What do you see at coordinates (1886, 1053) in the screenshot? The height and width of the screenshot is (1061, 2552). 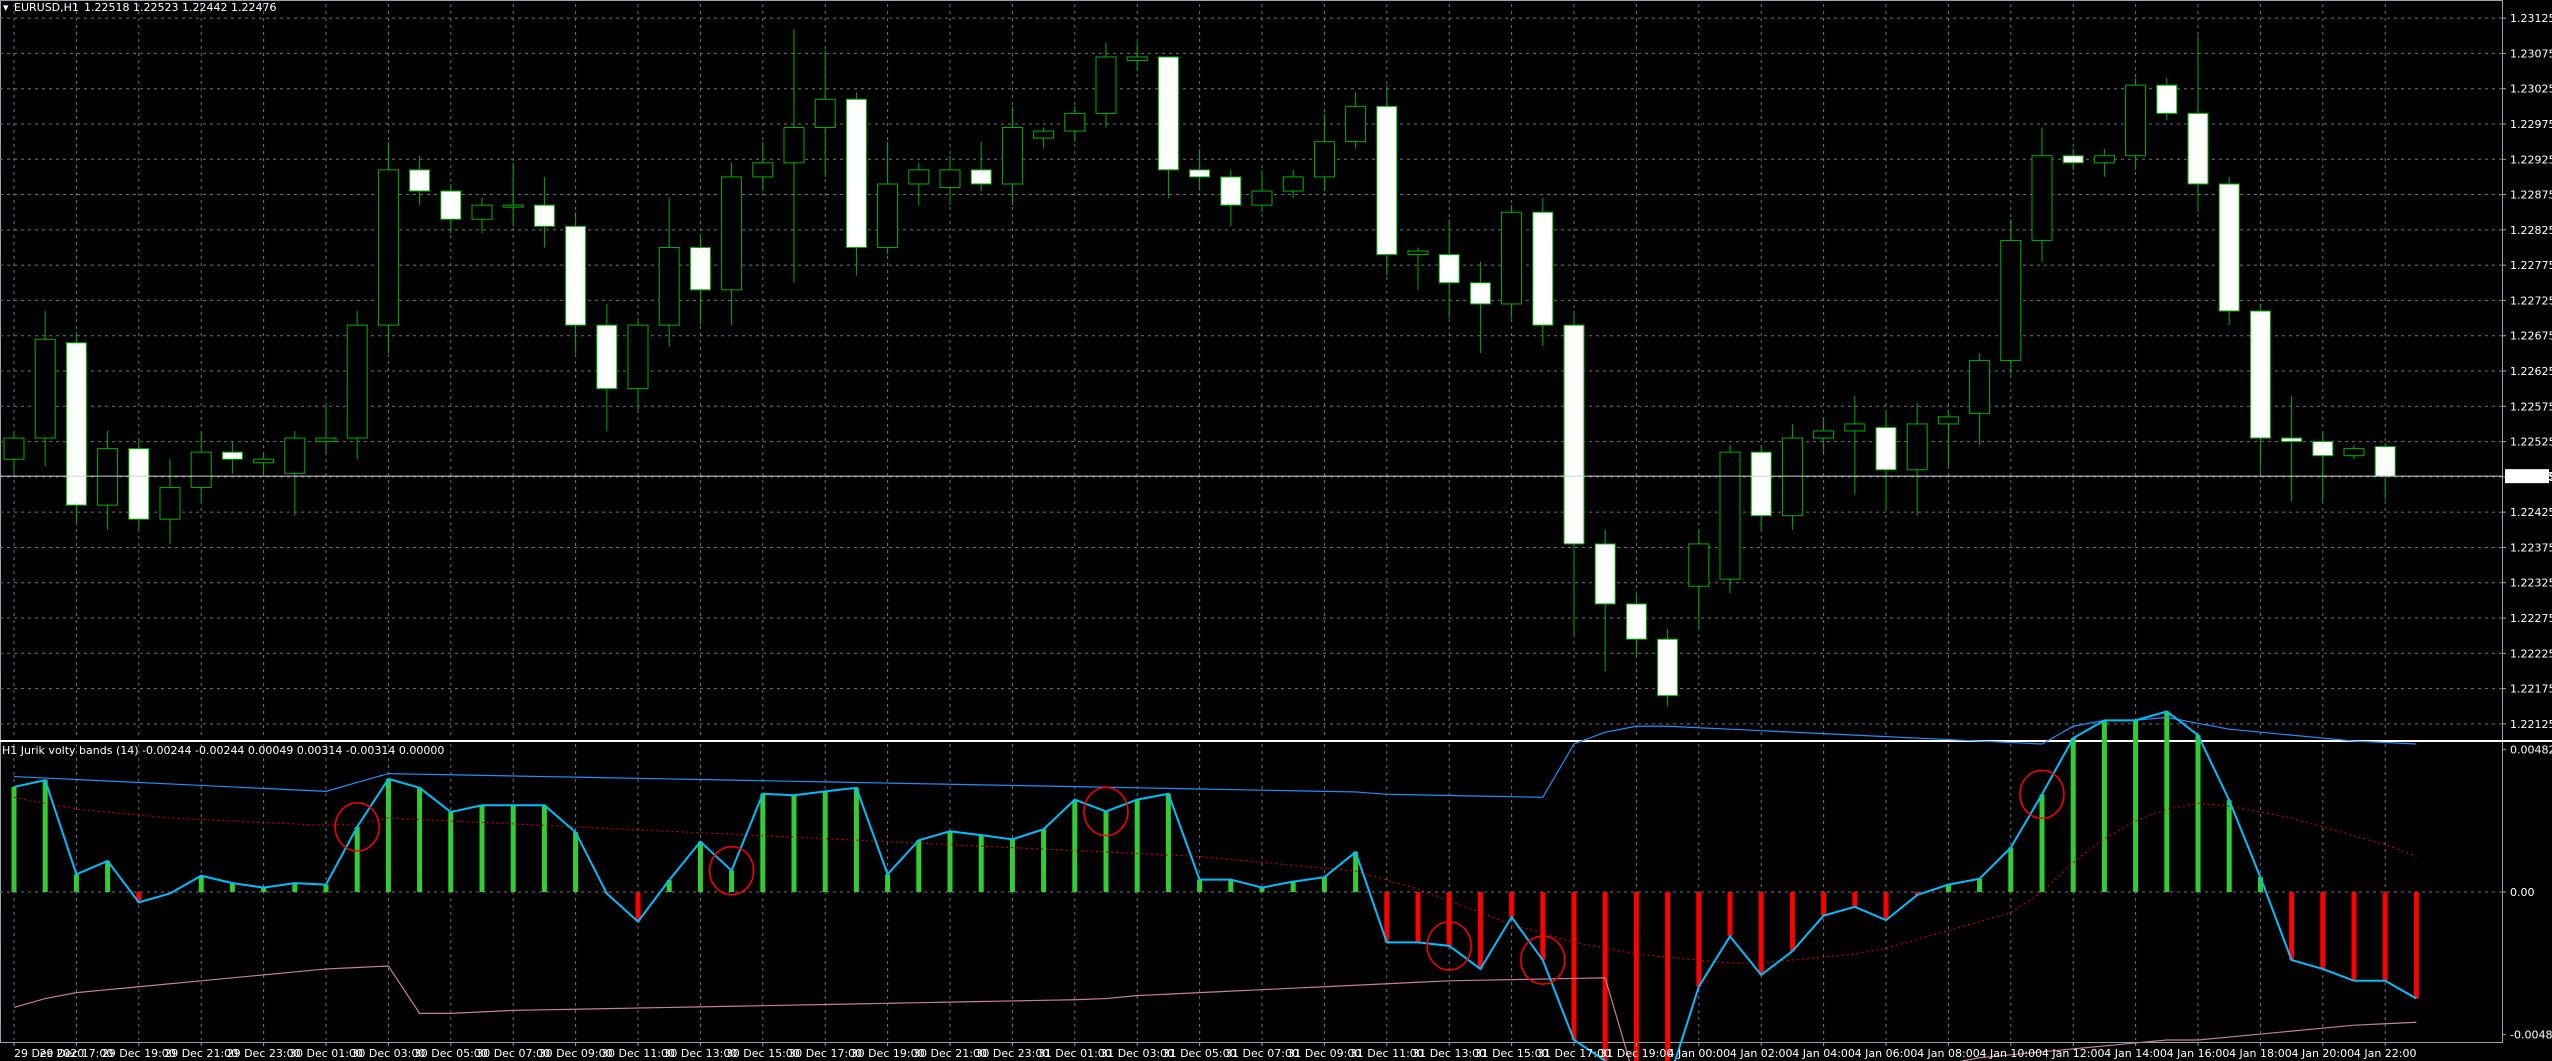 I see `time-tick-label: 4 Jan 06:00` at bounding box center [1886, 1053].